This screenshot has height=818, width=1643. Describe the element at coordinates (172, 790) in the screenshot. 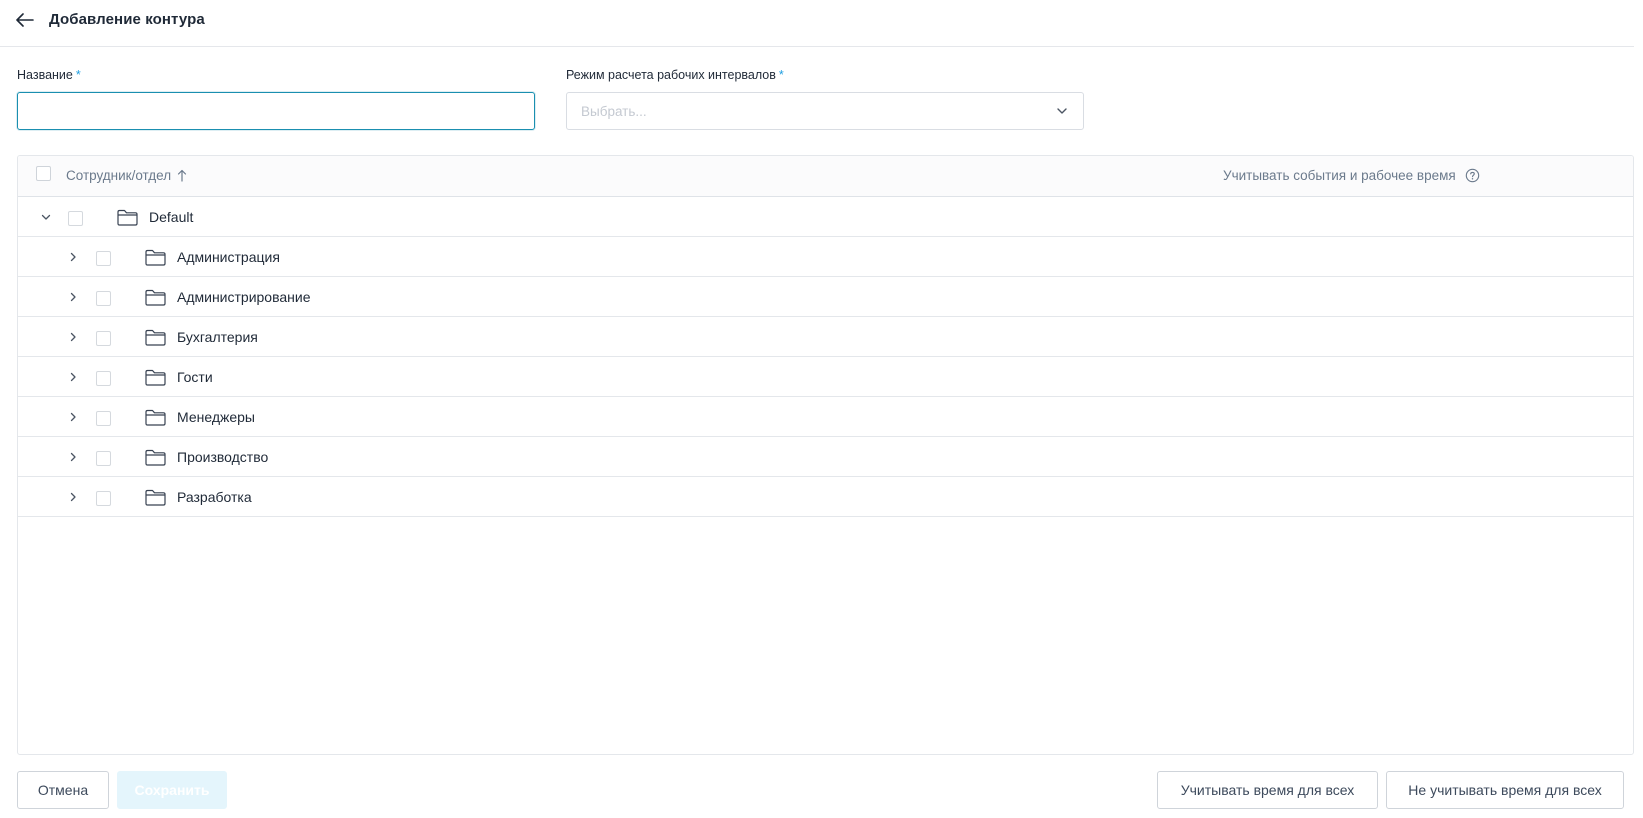

I see `save-button: Сохранить` at that location.